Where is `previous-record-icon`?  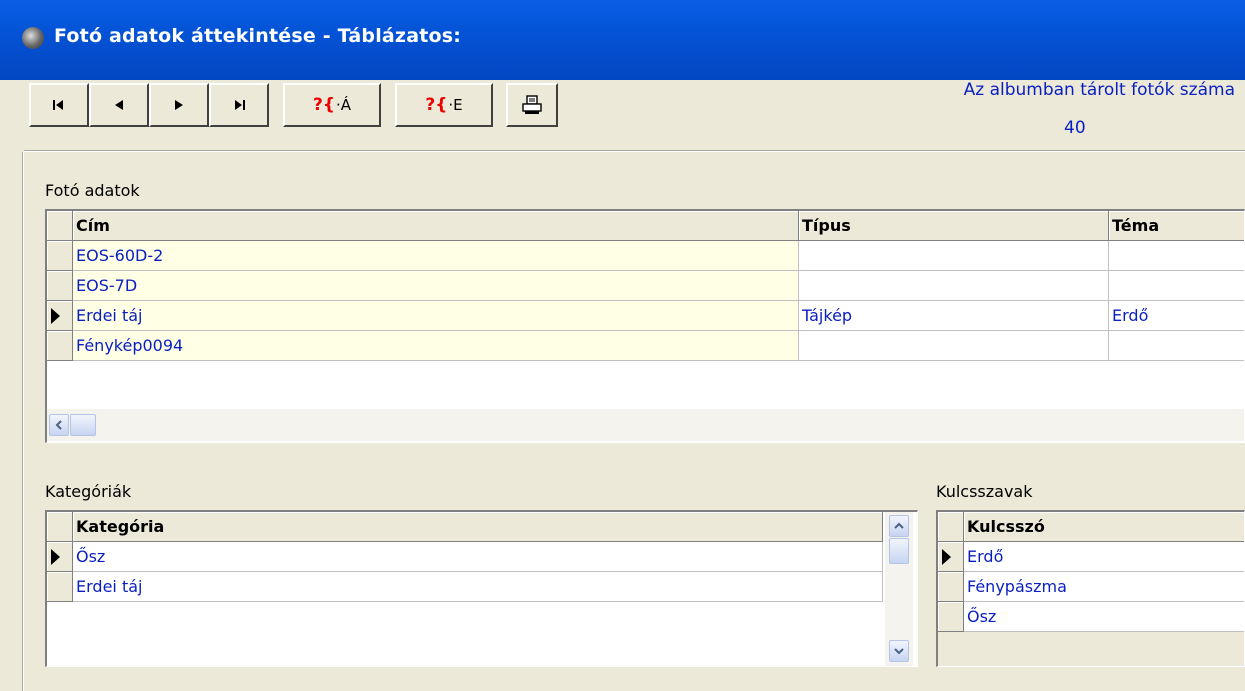
previous-record-icon is located at coordinates (119, 105).